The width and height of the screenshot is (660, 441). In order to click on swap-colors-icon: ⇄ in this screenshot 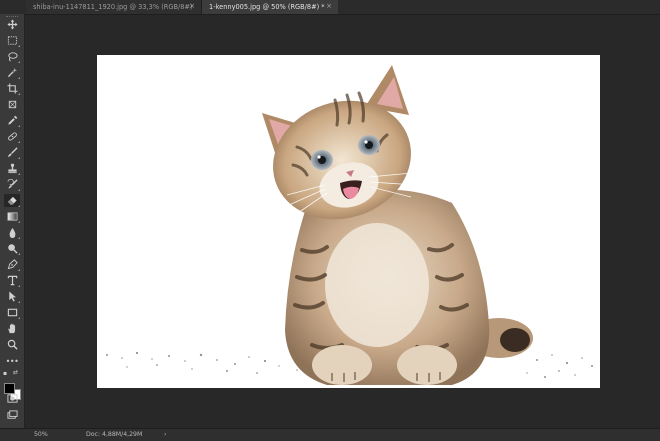, I will do `click(15, 372)`.